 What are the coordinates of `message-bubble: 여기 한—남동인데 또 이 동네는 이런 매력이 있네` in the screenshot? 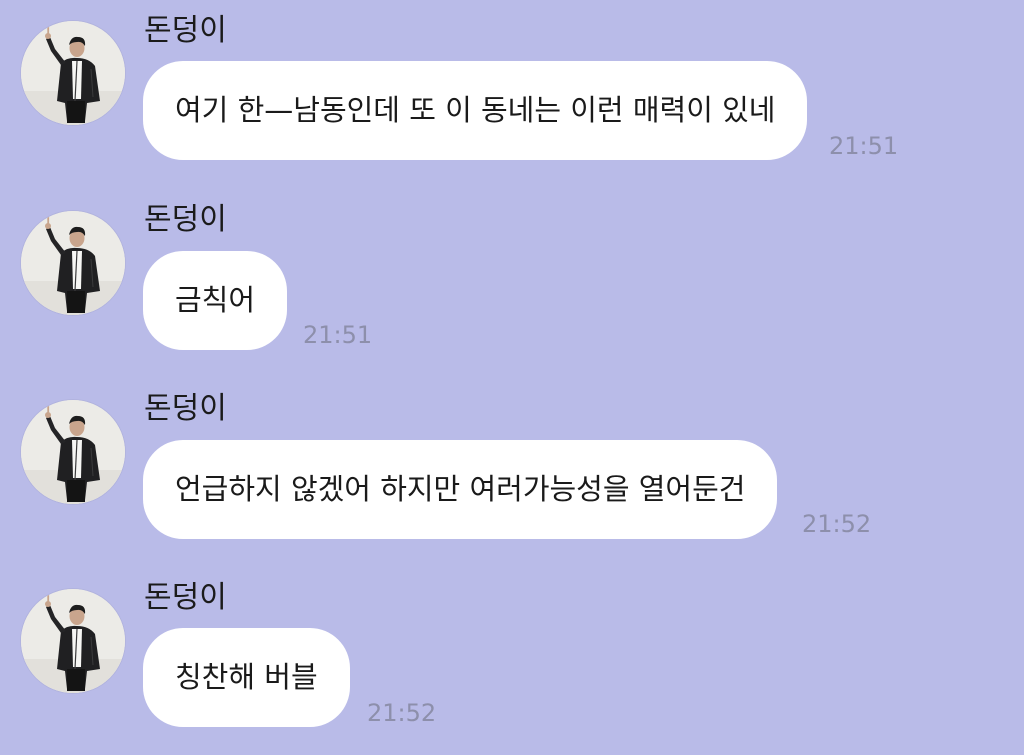 It's located at (475, 110).